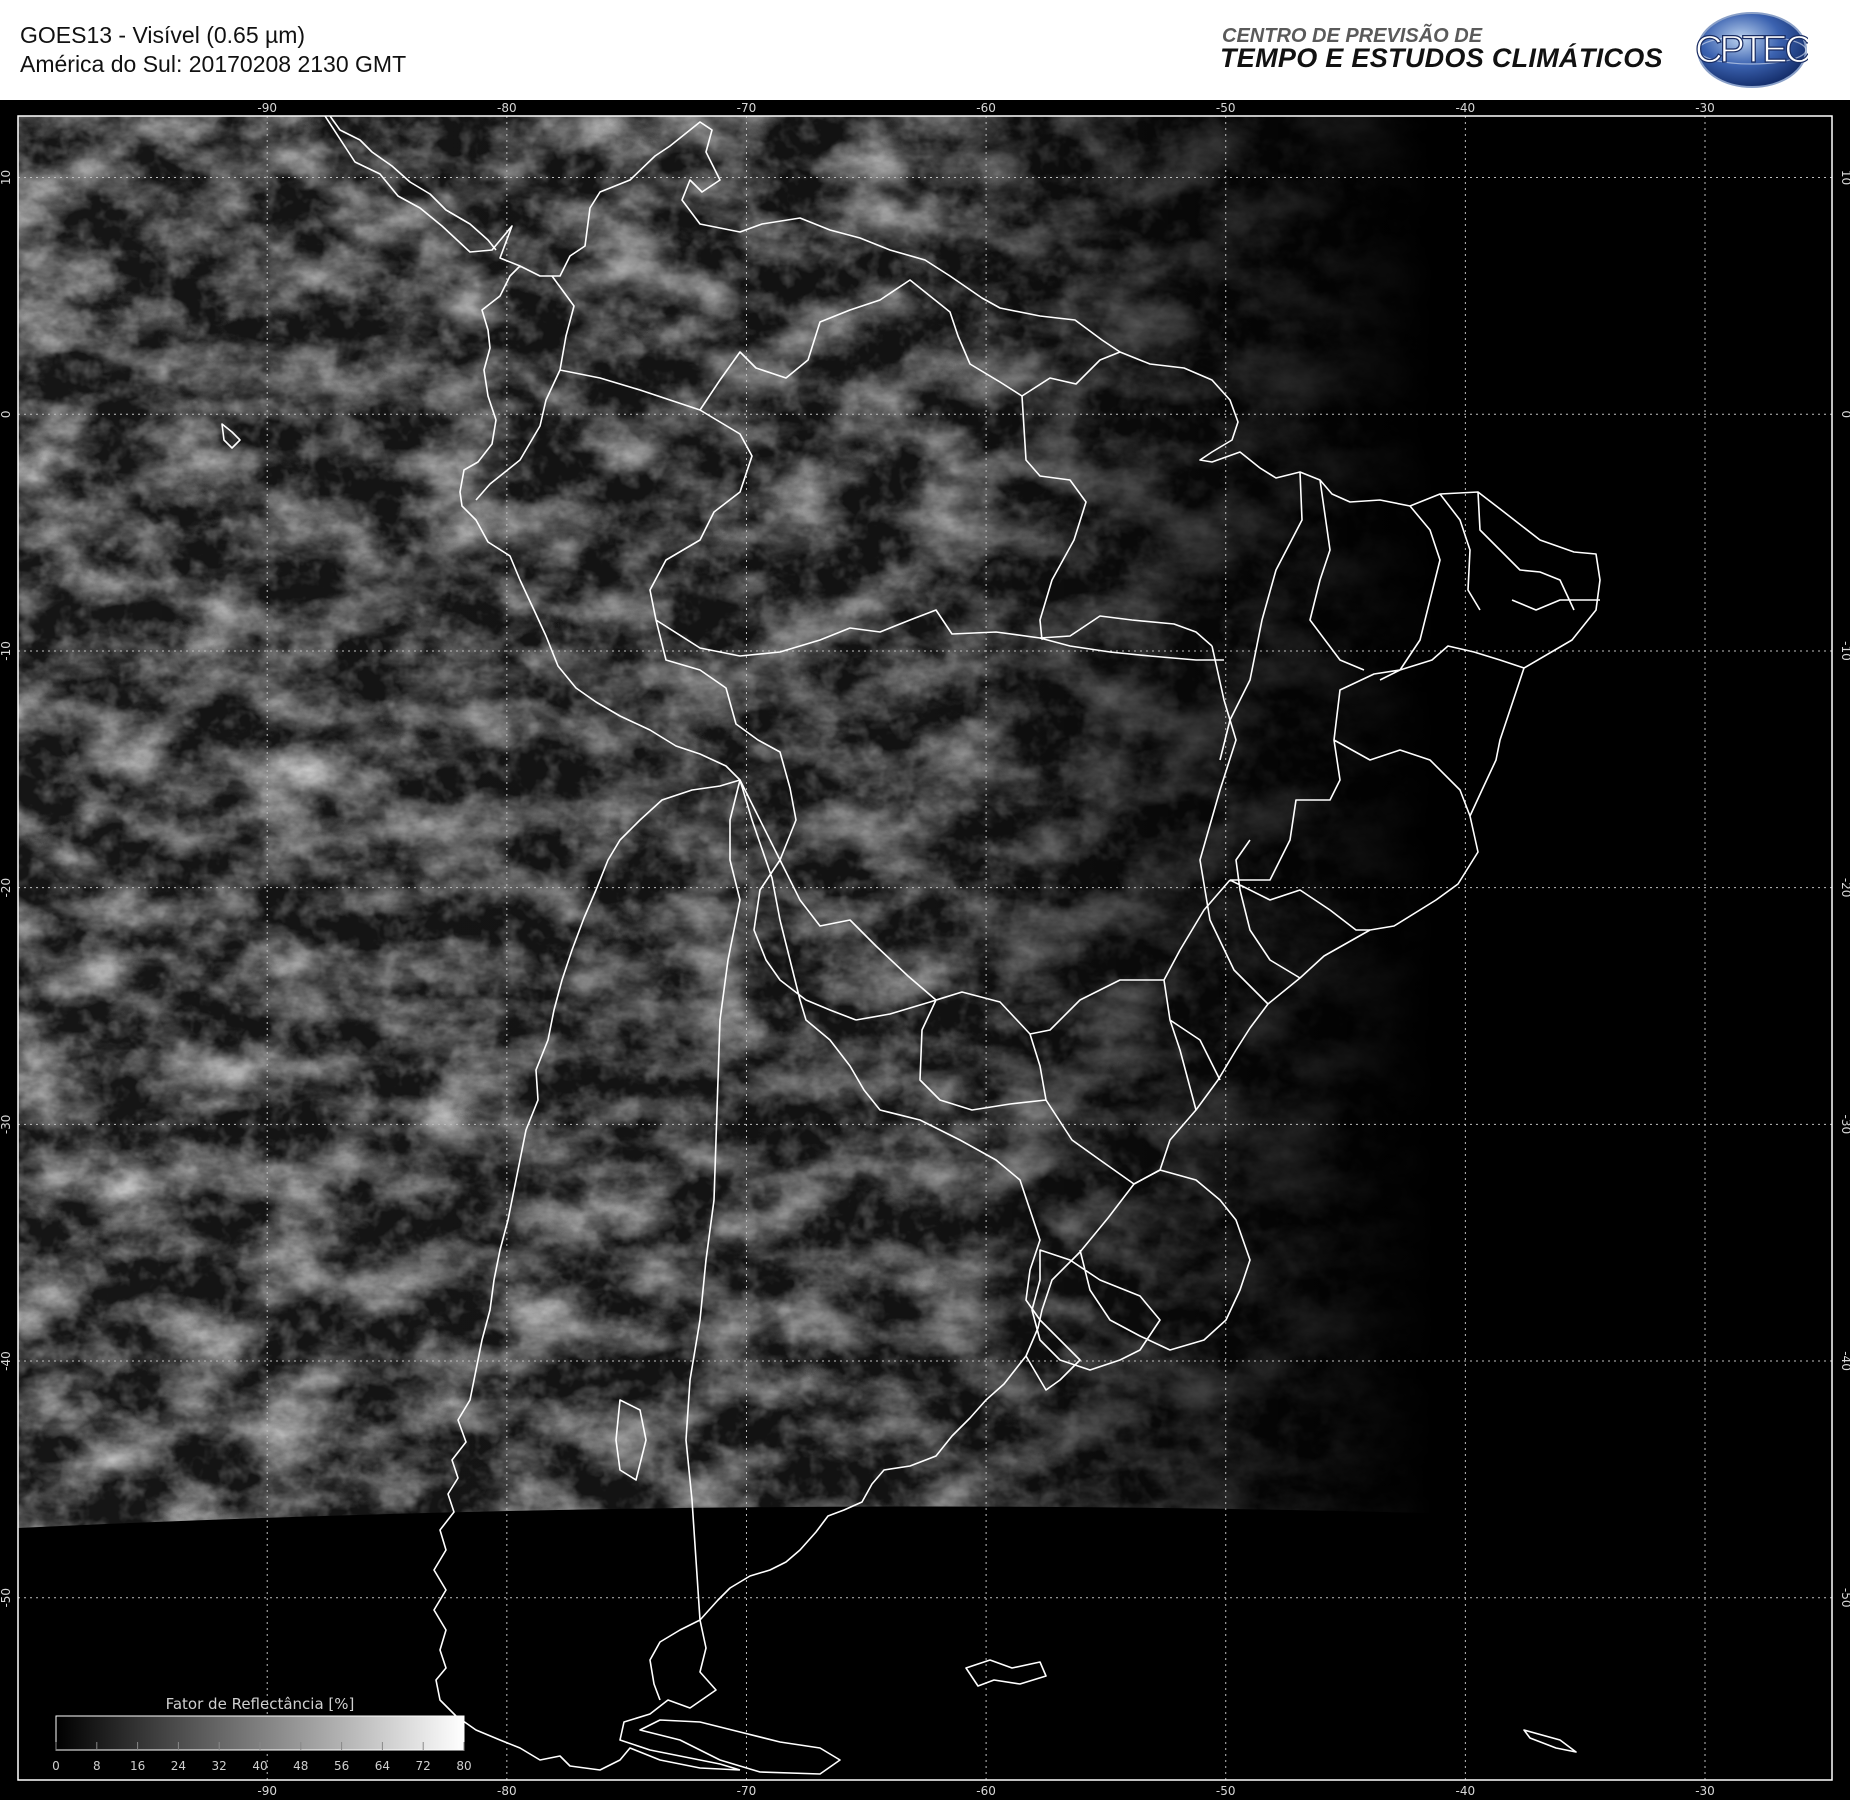 This screenshot has width=1850, height=1800. What do you see at coordinates (1226, 1791) in the screenshot?
I see `lon-tick-bottom: -50` at bounding box center [1226, 1791].